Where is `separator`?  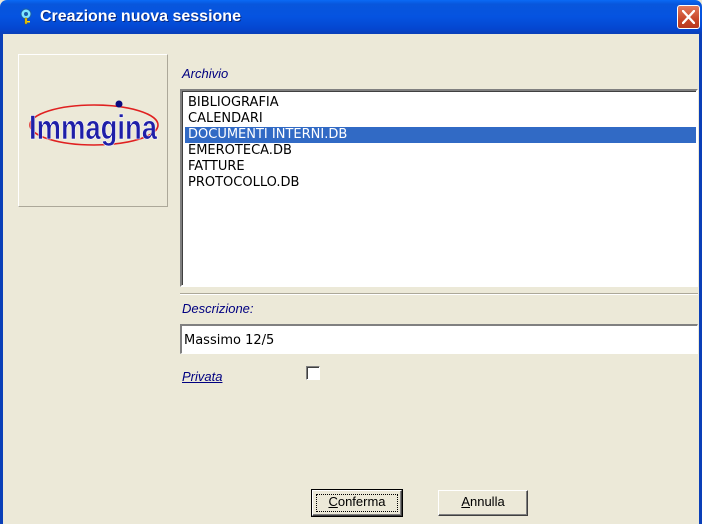
separator is located at coordinates (439, 294).